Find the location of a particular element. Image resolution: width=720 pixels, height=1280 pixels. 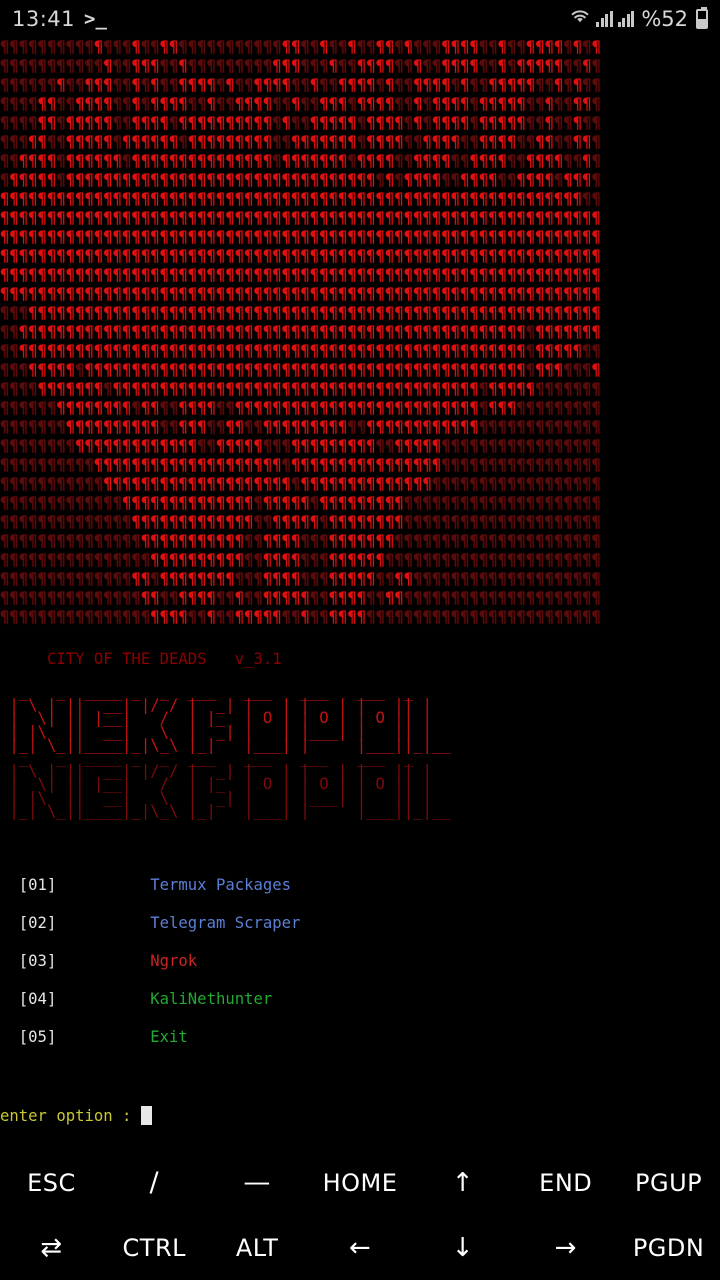

extra-keys-row-1: ESC / — HOME ↑ END PGUP is located at coordinates (360, 1182).